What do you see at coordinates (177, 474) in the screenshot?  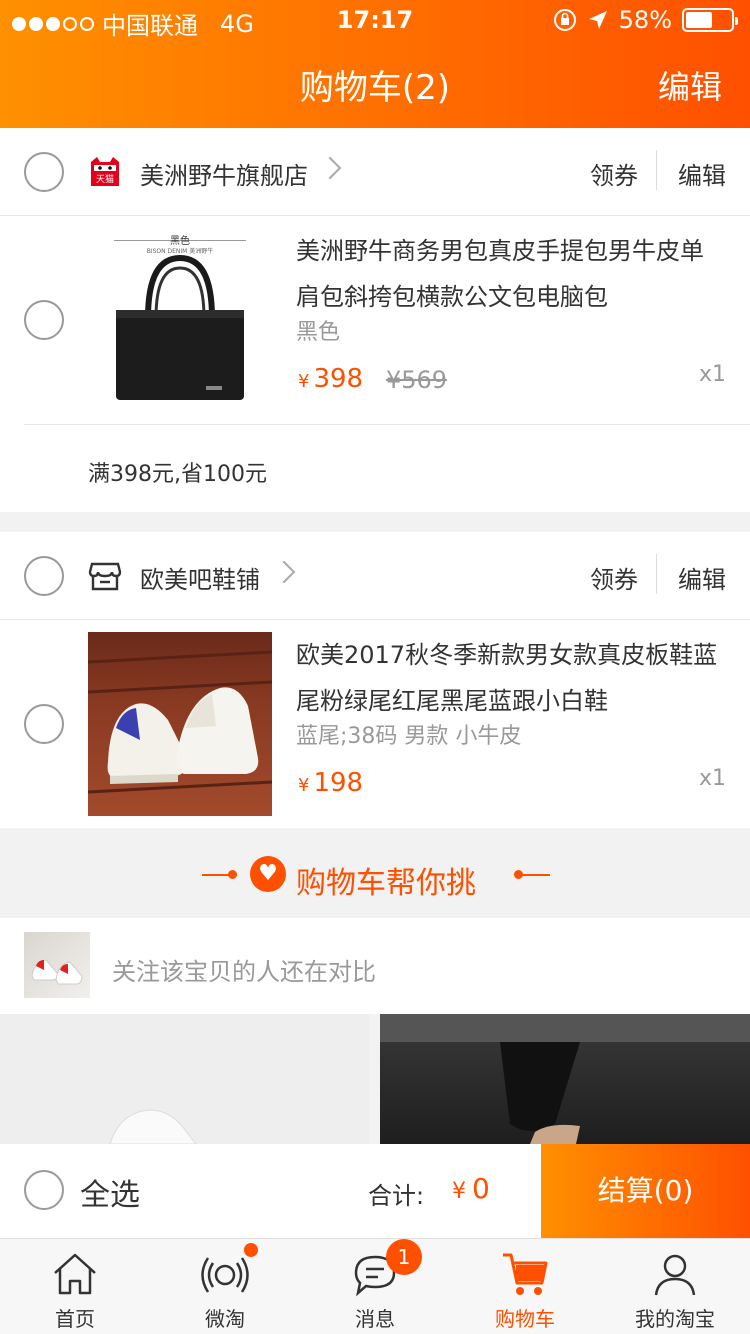 I see `promo-text: 满398元,省100元` at bounding box center [177, 474].